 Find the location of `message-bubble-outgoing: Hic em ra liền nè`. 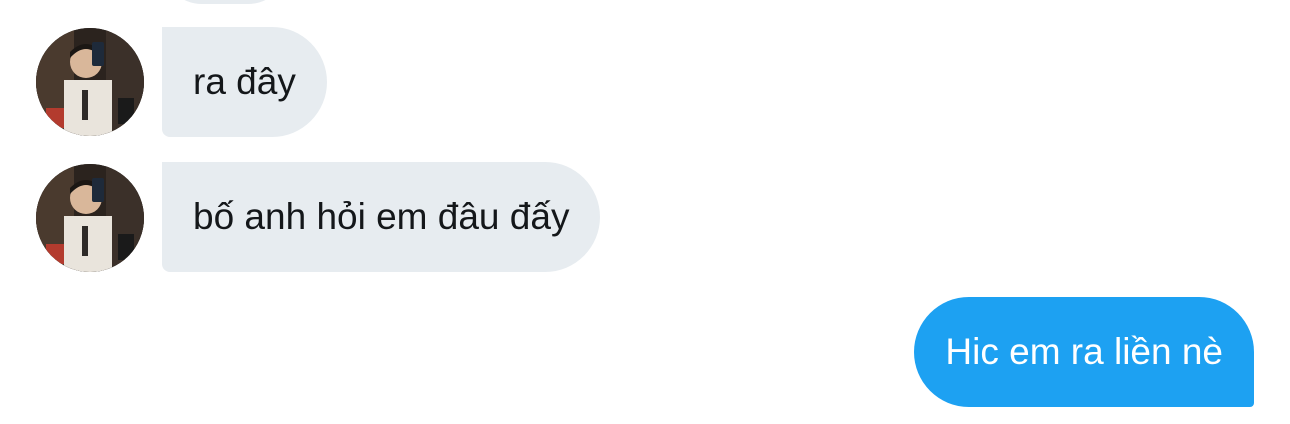

message-bubble-outgoing: Hic em ra liền nè is located at coordinates (1084, 352).